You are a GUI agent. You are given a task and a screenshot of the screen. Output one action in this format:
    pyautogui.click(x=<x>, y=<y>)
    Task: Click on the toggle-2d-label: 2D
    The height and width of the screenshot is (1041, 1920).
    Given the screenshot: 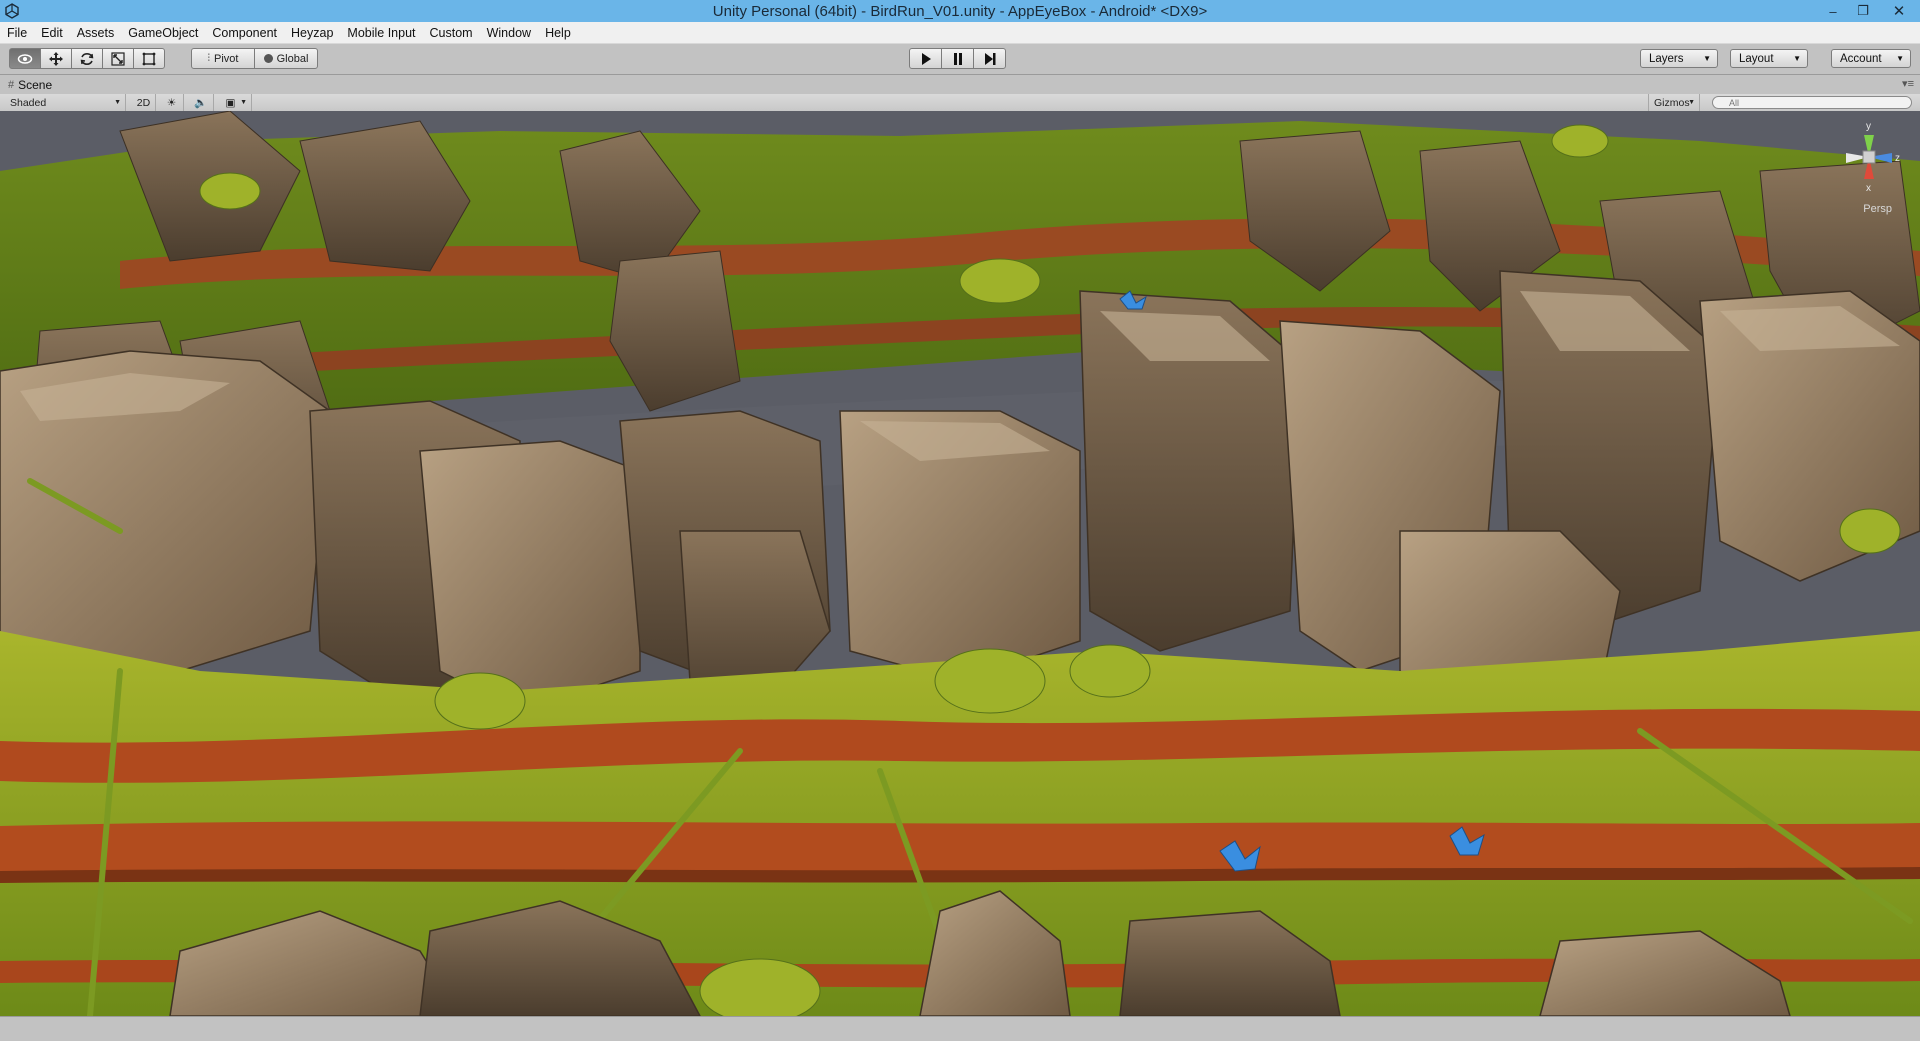 What is the action you would take?
    pyautogui.click(x=143, y=102)
    